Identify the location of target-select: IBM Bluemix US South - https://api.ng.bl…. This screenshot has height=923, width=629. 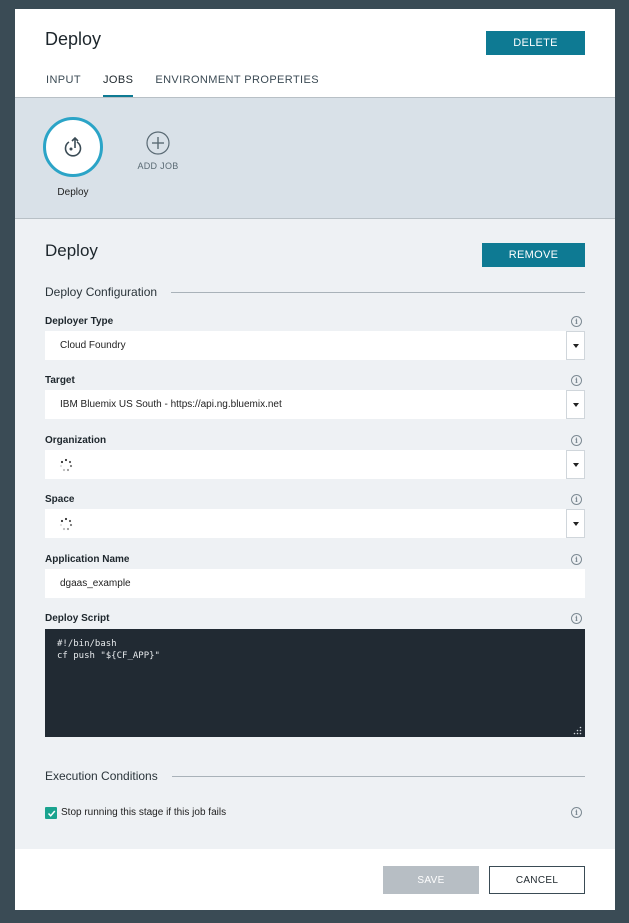
(315, 404).